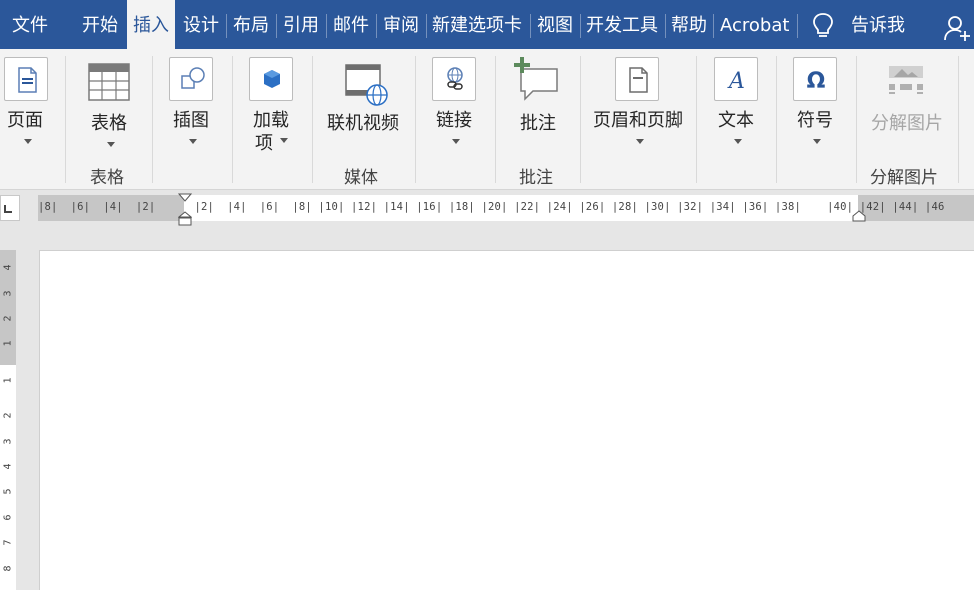  I want to click on vertical-ruler: 4 3 2 1 1 2 3 4 5 6 7 8, so click(8, 420).